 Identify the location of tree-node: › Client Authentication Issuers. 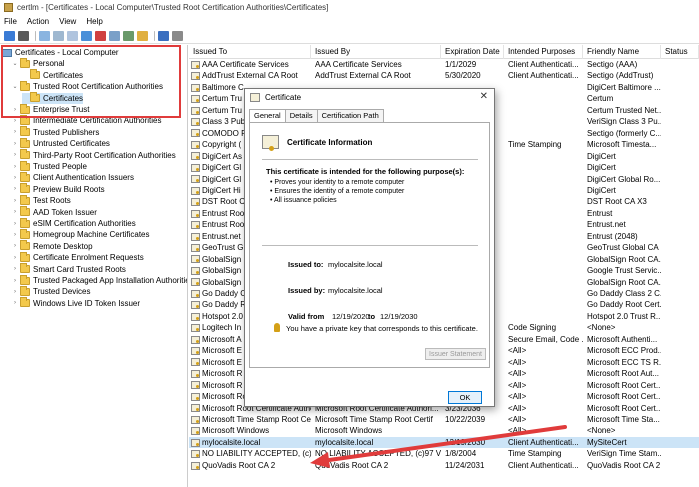
(73, 177).